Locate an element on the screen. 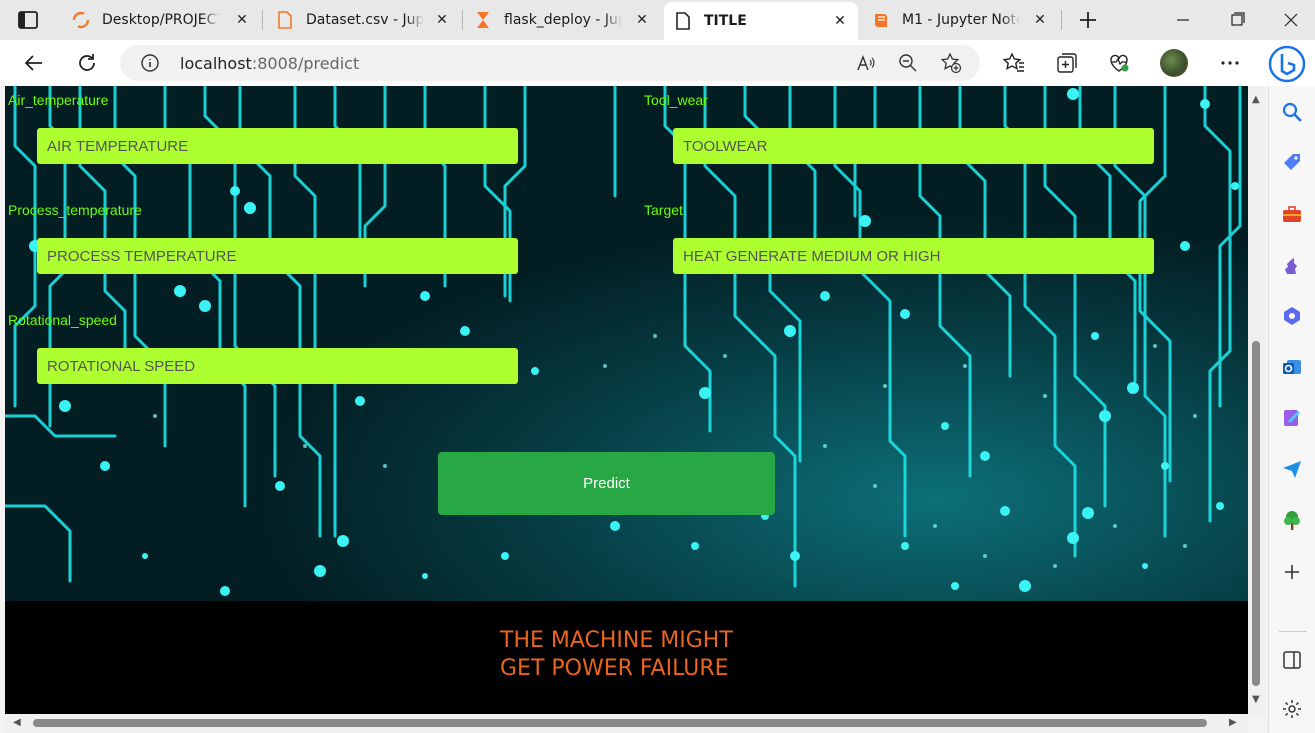 The image size is (1315, 733). horizontal-scroll-thumb is located at coordinates (620, 723).